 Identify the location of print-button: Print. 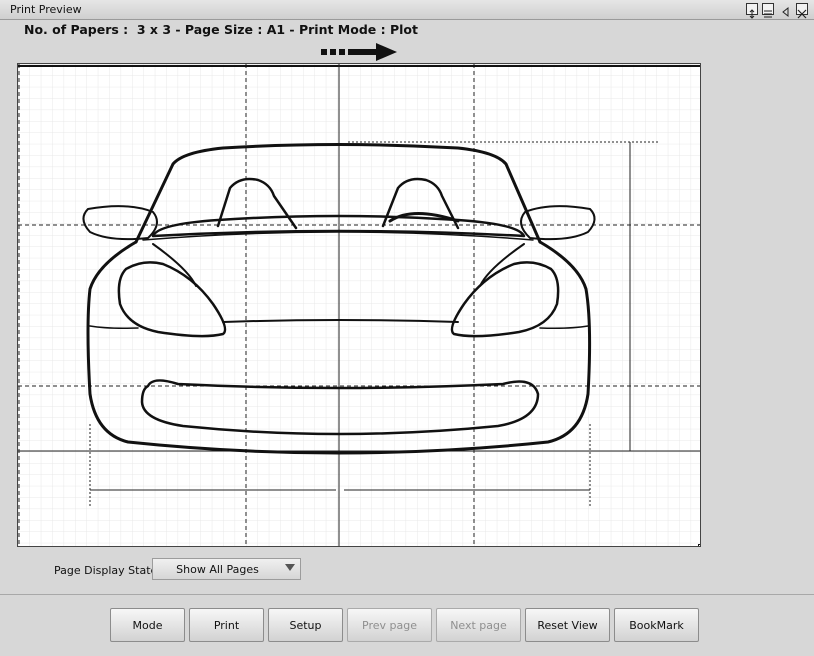
(226, 625).